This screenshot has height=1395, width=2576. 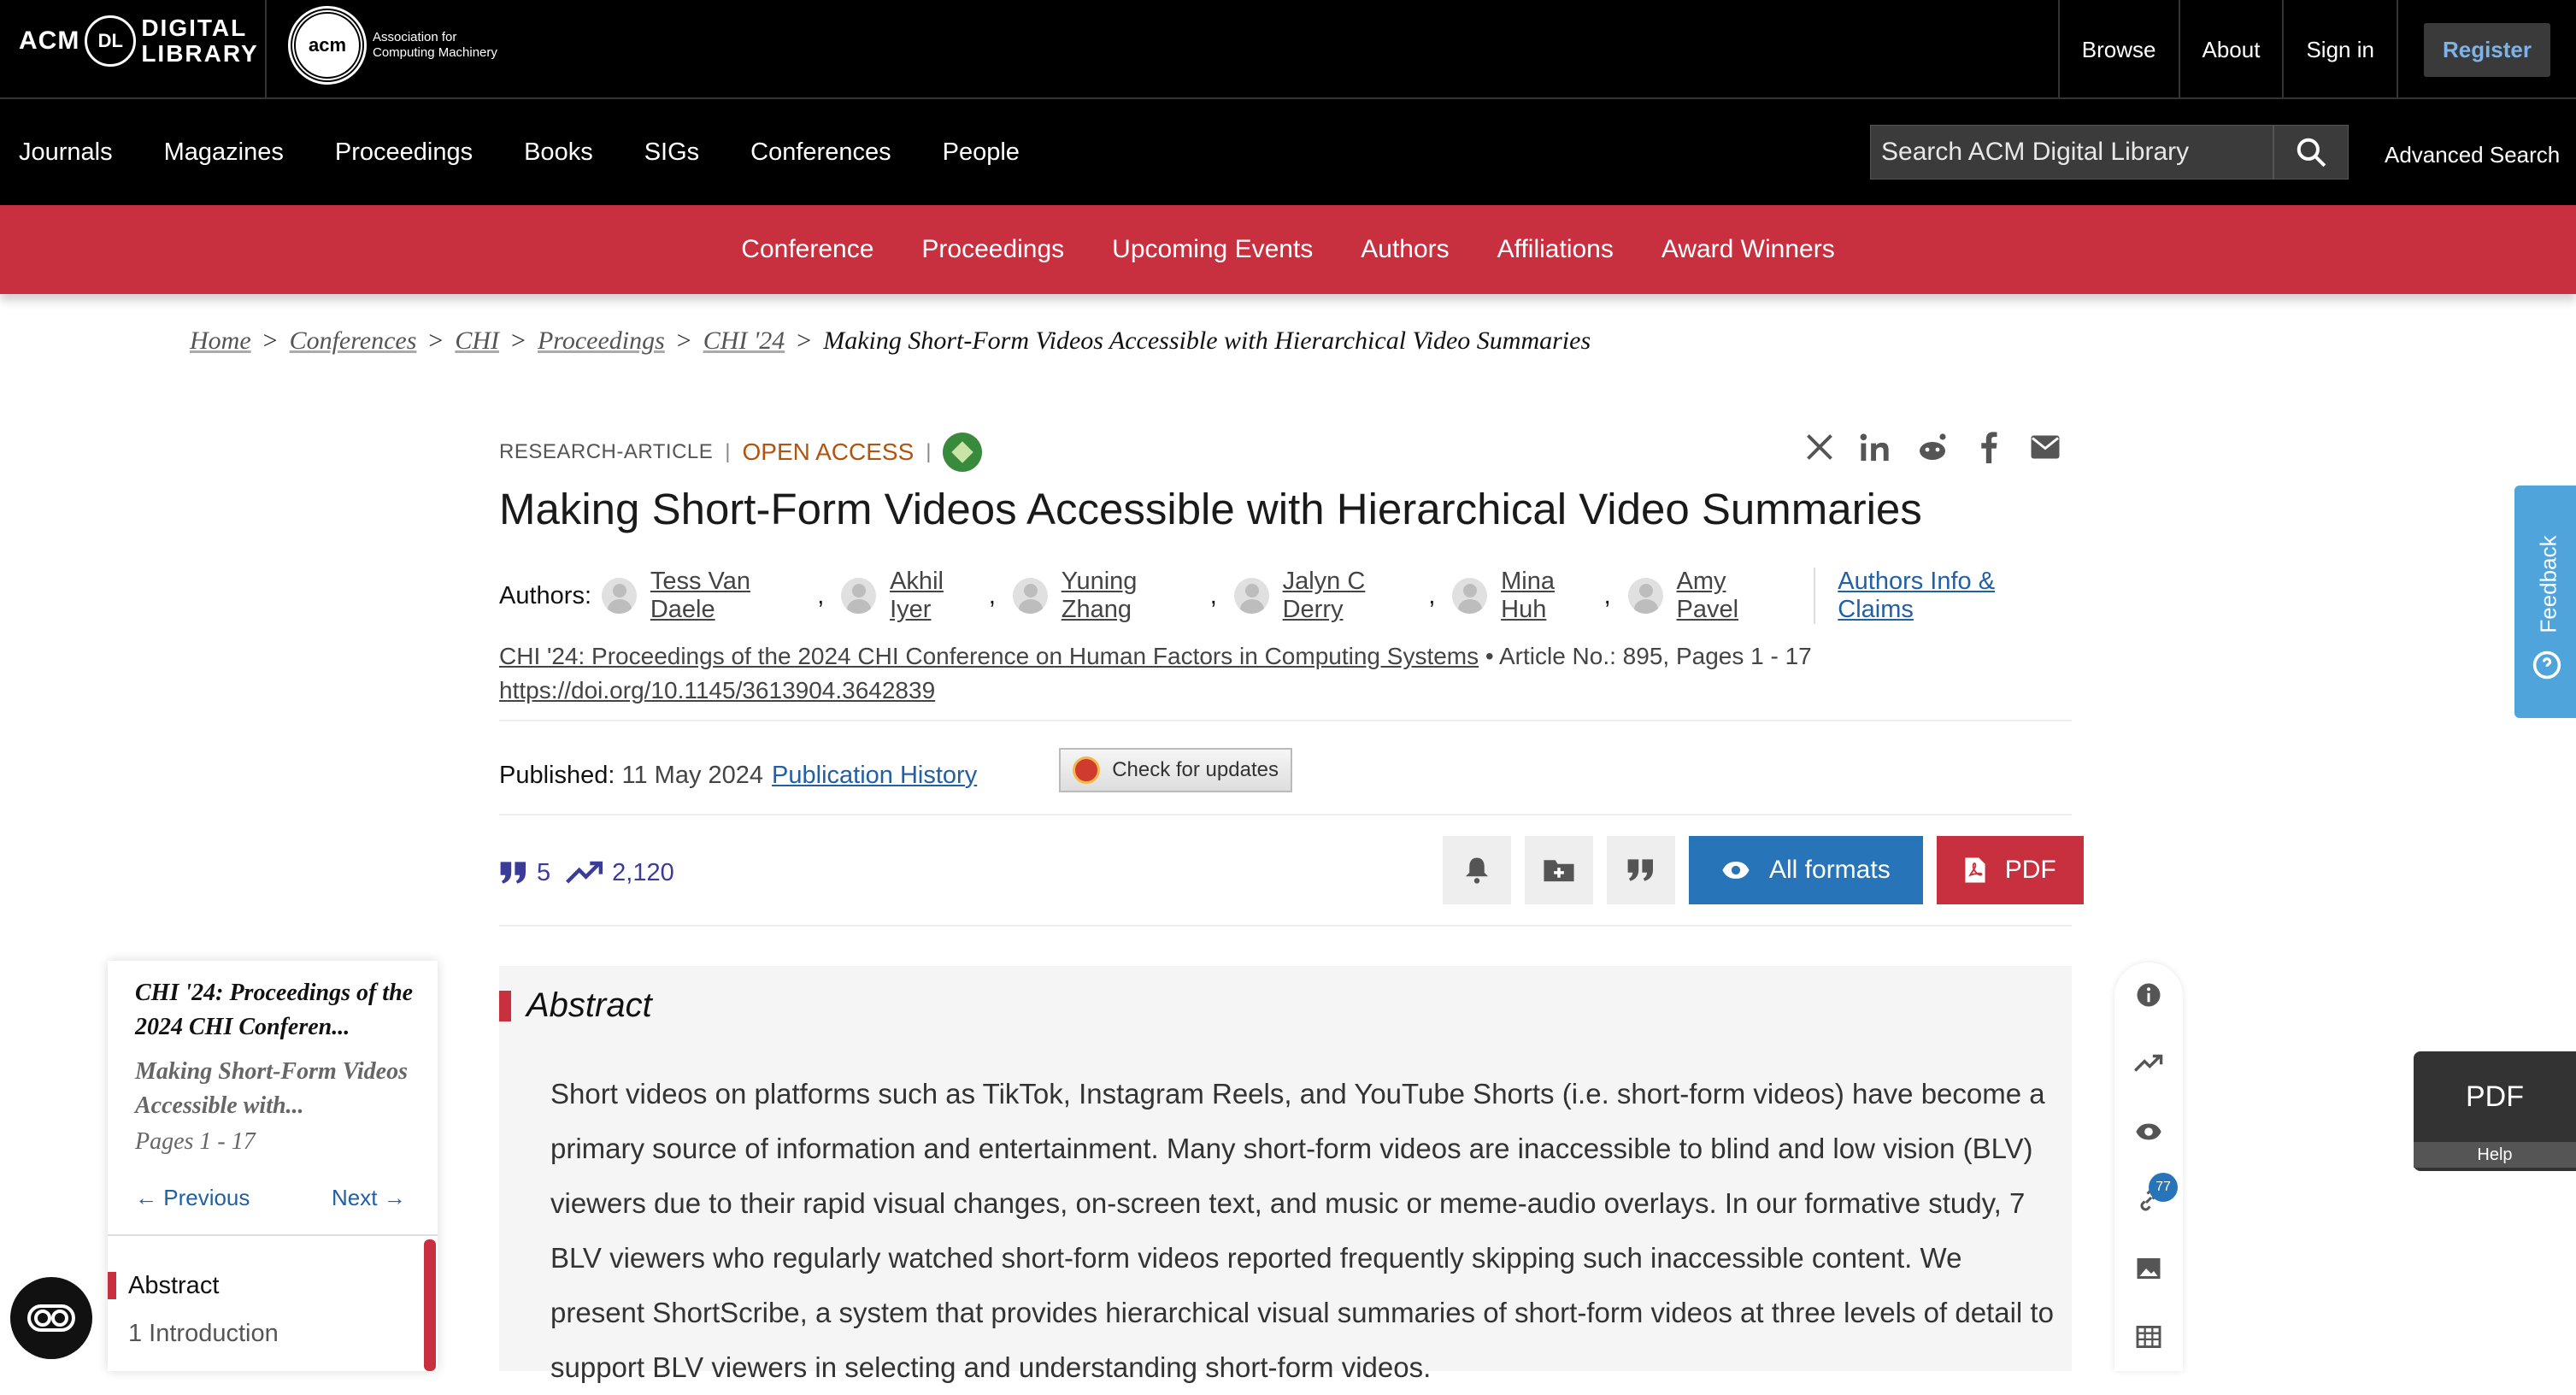 I want to click on email-icon, so click(x=2045, y=447).